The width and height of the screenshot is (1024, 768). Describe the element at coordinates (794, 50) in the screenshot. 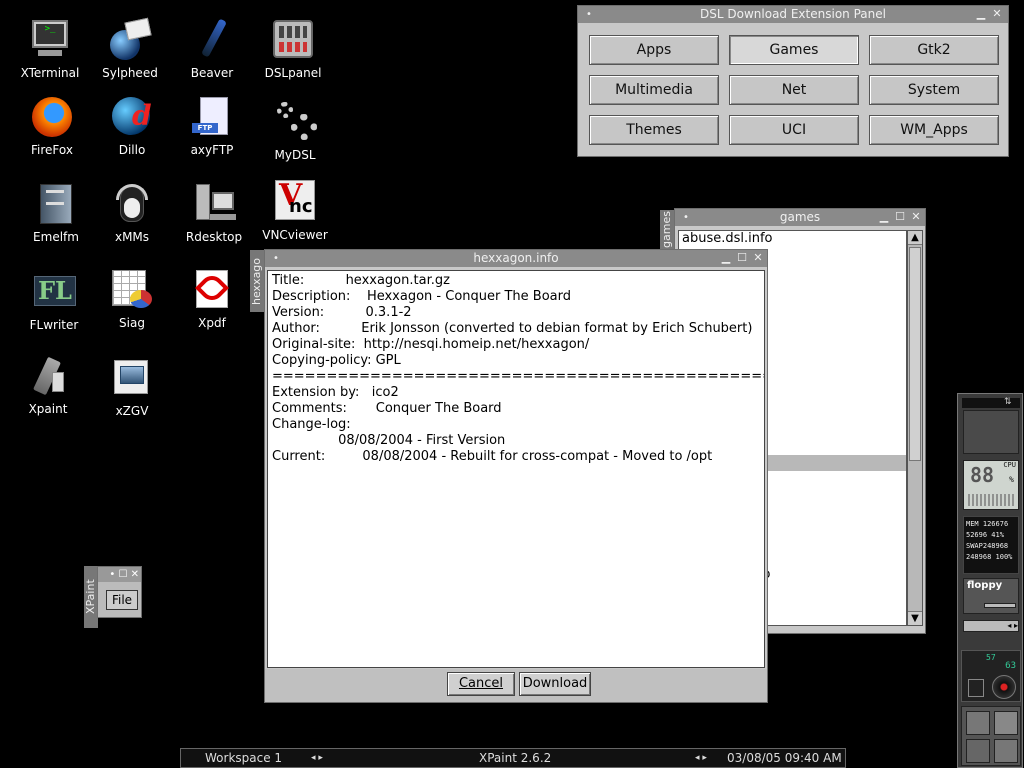

I see `category-button-games: Games` at that location.